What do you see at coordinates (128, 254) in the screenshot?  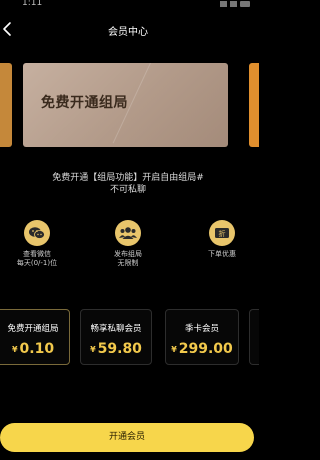 I see `benefit-label-line-1: 发布组局` at bounding box center [128, 254].